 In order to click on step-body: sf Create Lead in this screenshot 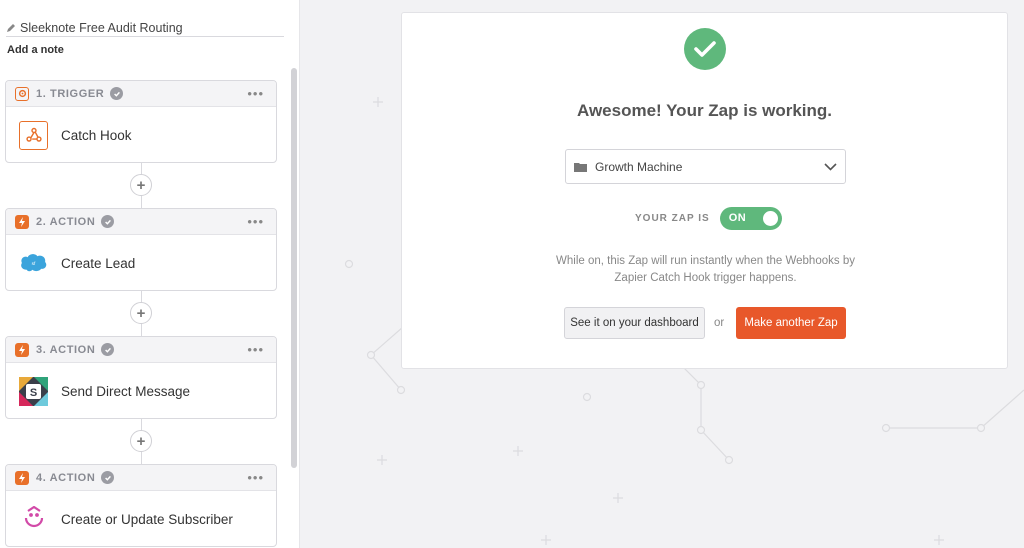, I will do `click(141, 263)`.